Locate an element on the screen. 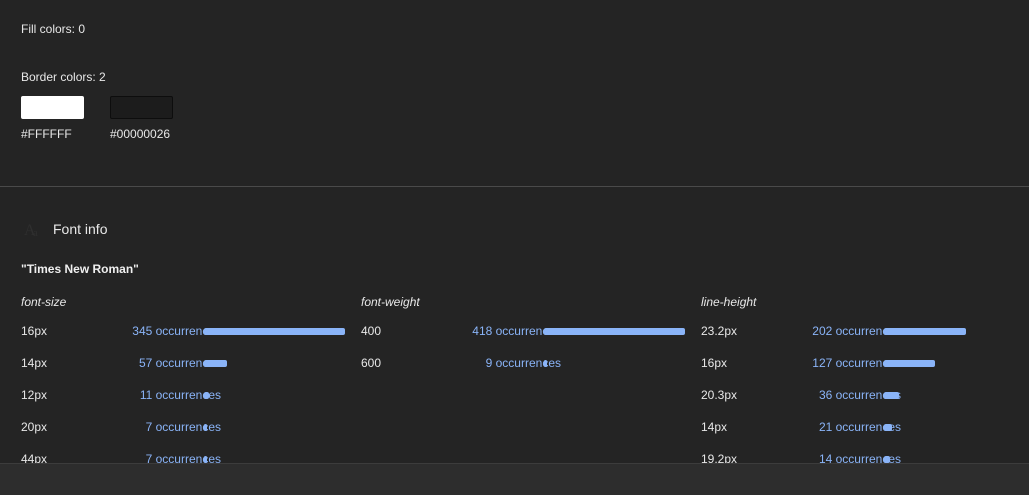 Image resolution: width=1029 pixels, height=495 pixels. stat-value: 600 is located at coordinates (371, 363).